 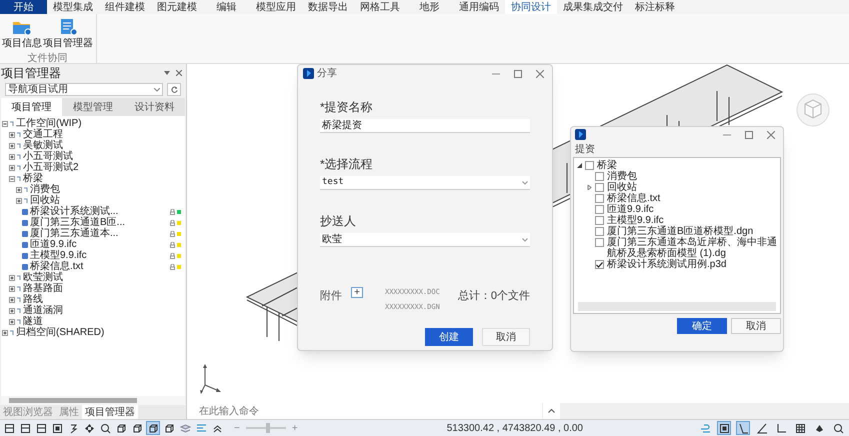 What do you see at coordinates (666, 264) in the screenshot?
I see `tree-item: 桥梁设计系统测试用例.p3d` at bounding box center [666, 264].